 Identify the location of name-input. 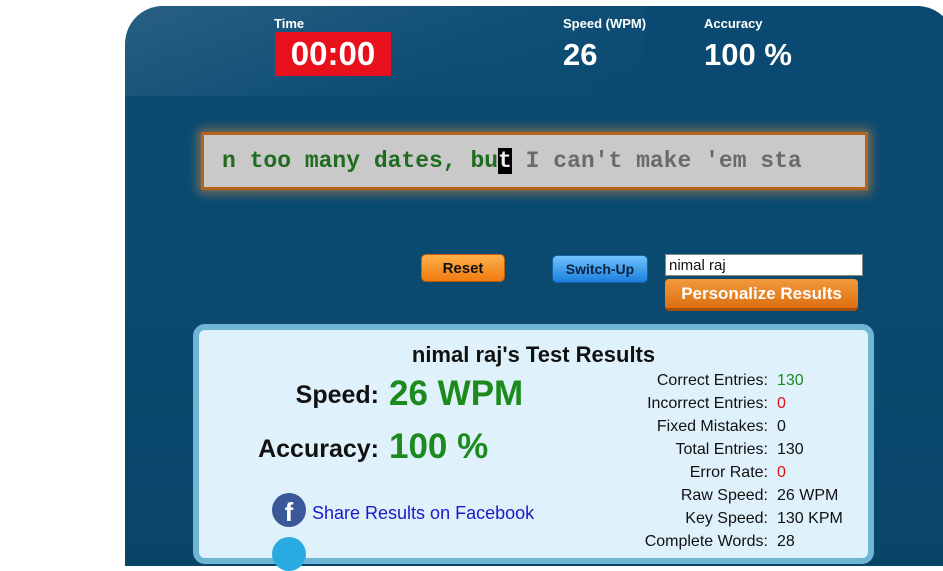
(764, 265).